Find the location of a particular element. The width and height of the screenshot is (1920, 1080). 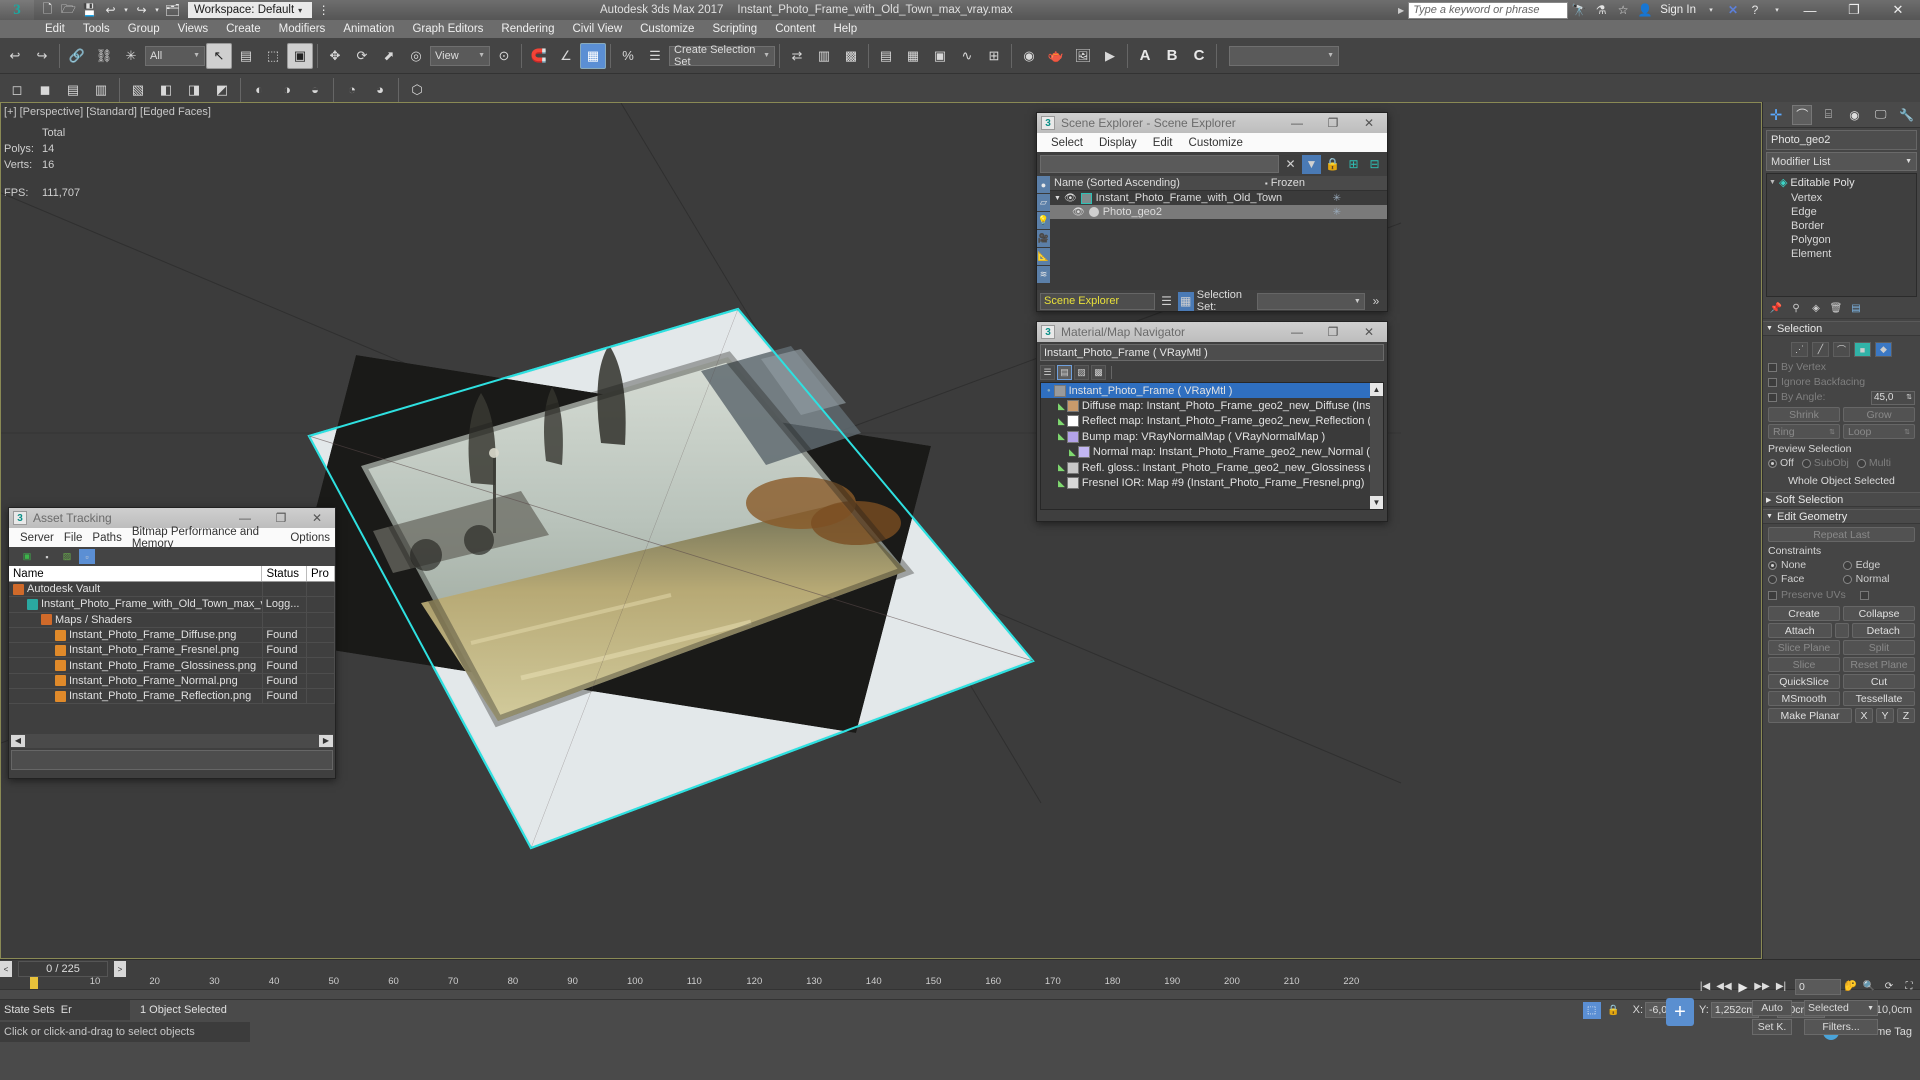

tessellate-button: Tessellate is located at coordinates (1879, 698).